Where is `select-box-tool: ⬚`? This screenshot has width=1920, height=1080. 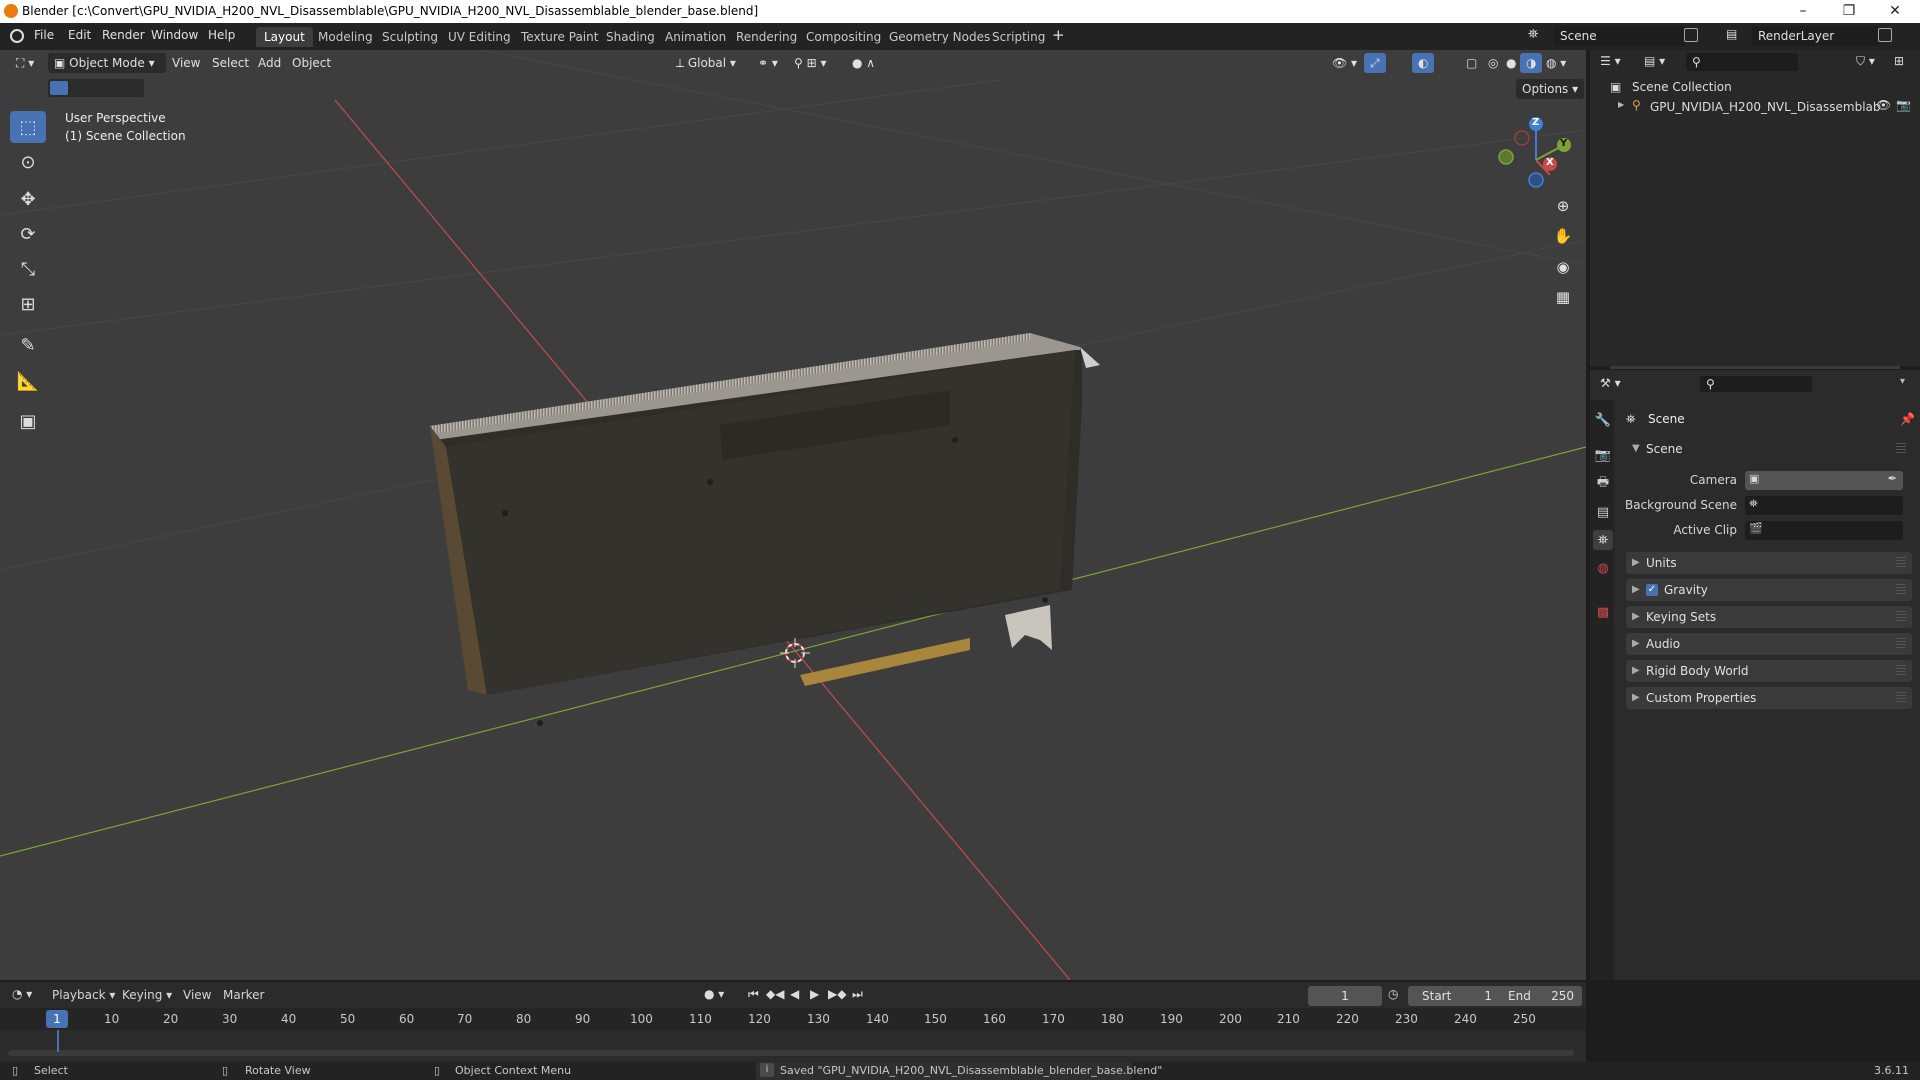 select-box-tool: ⬚ is located at coordinates (28, 127).